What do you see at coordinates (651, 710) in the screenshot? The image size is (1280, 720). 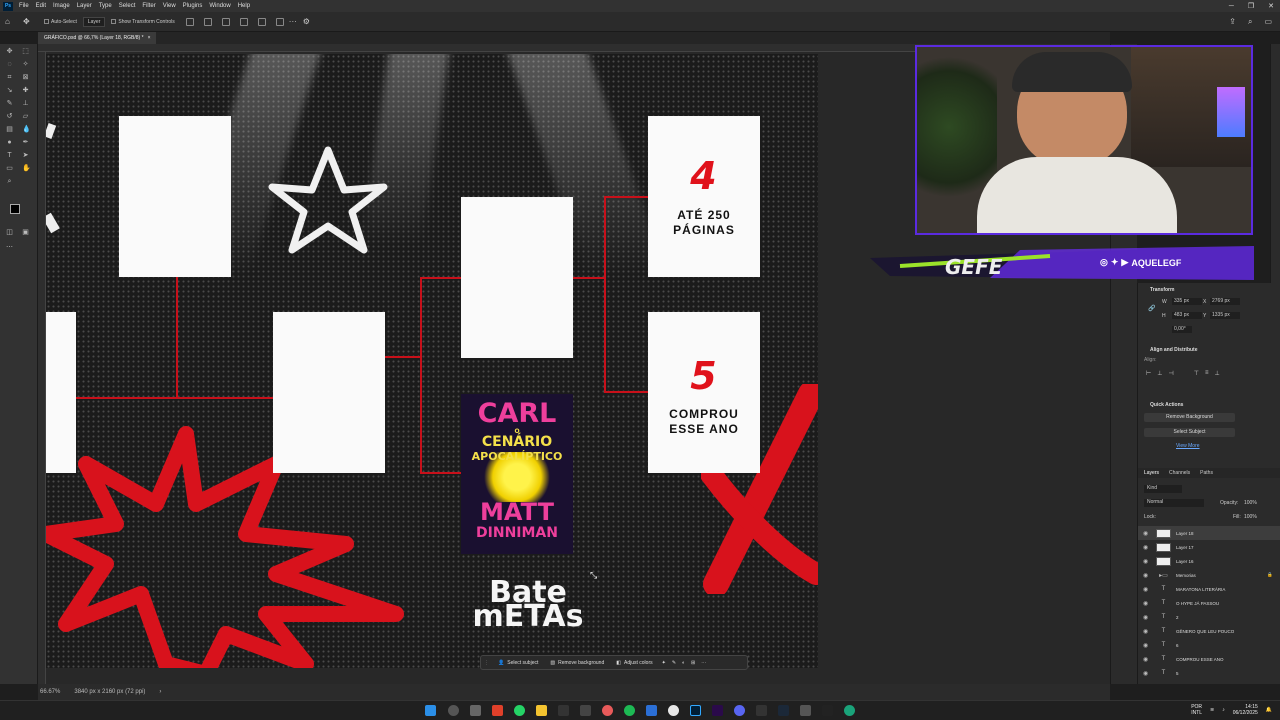 I see `outlook-icon` at bounding box center [651, 710].